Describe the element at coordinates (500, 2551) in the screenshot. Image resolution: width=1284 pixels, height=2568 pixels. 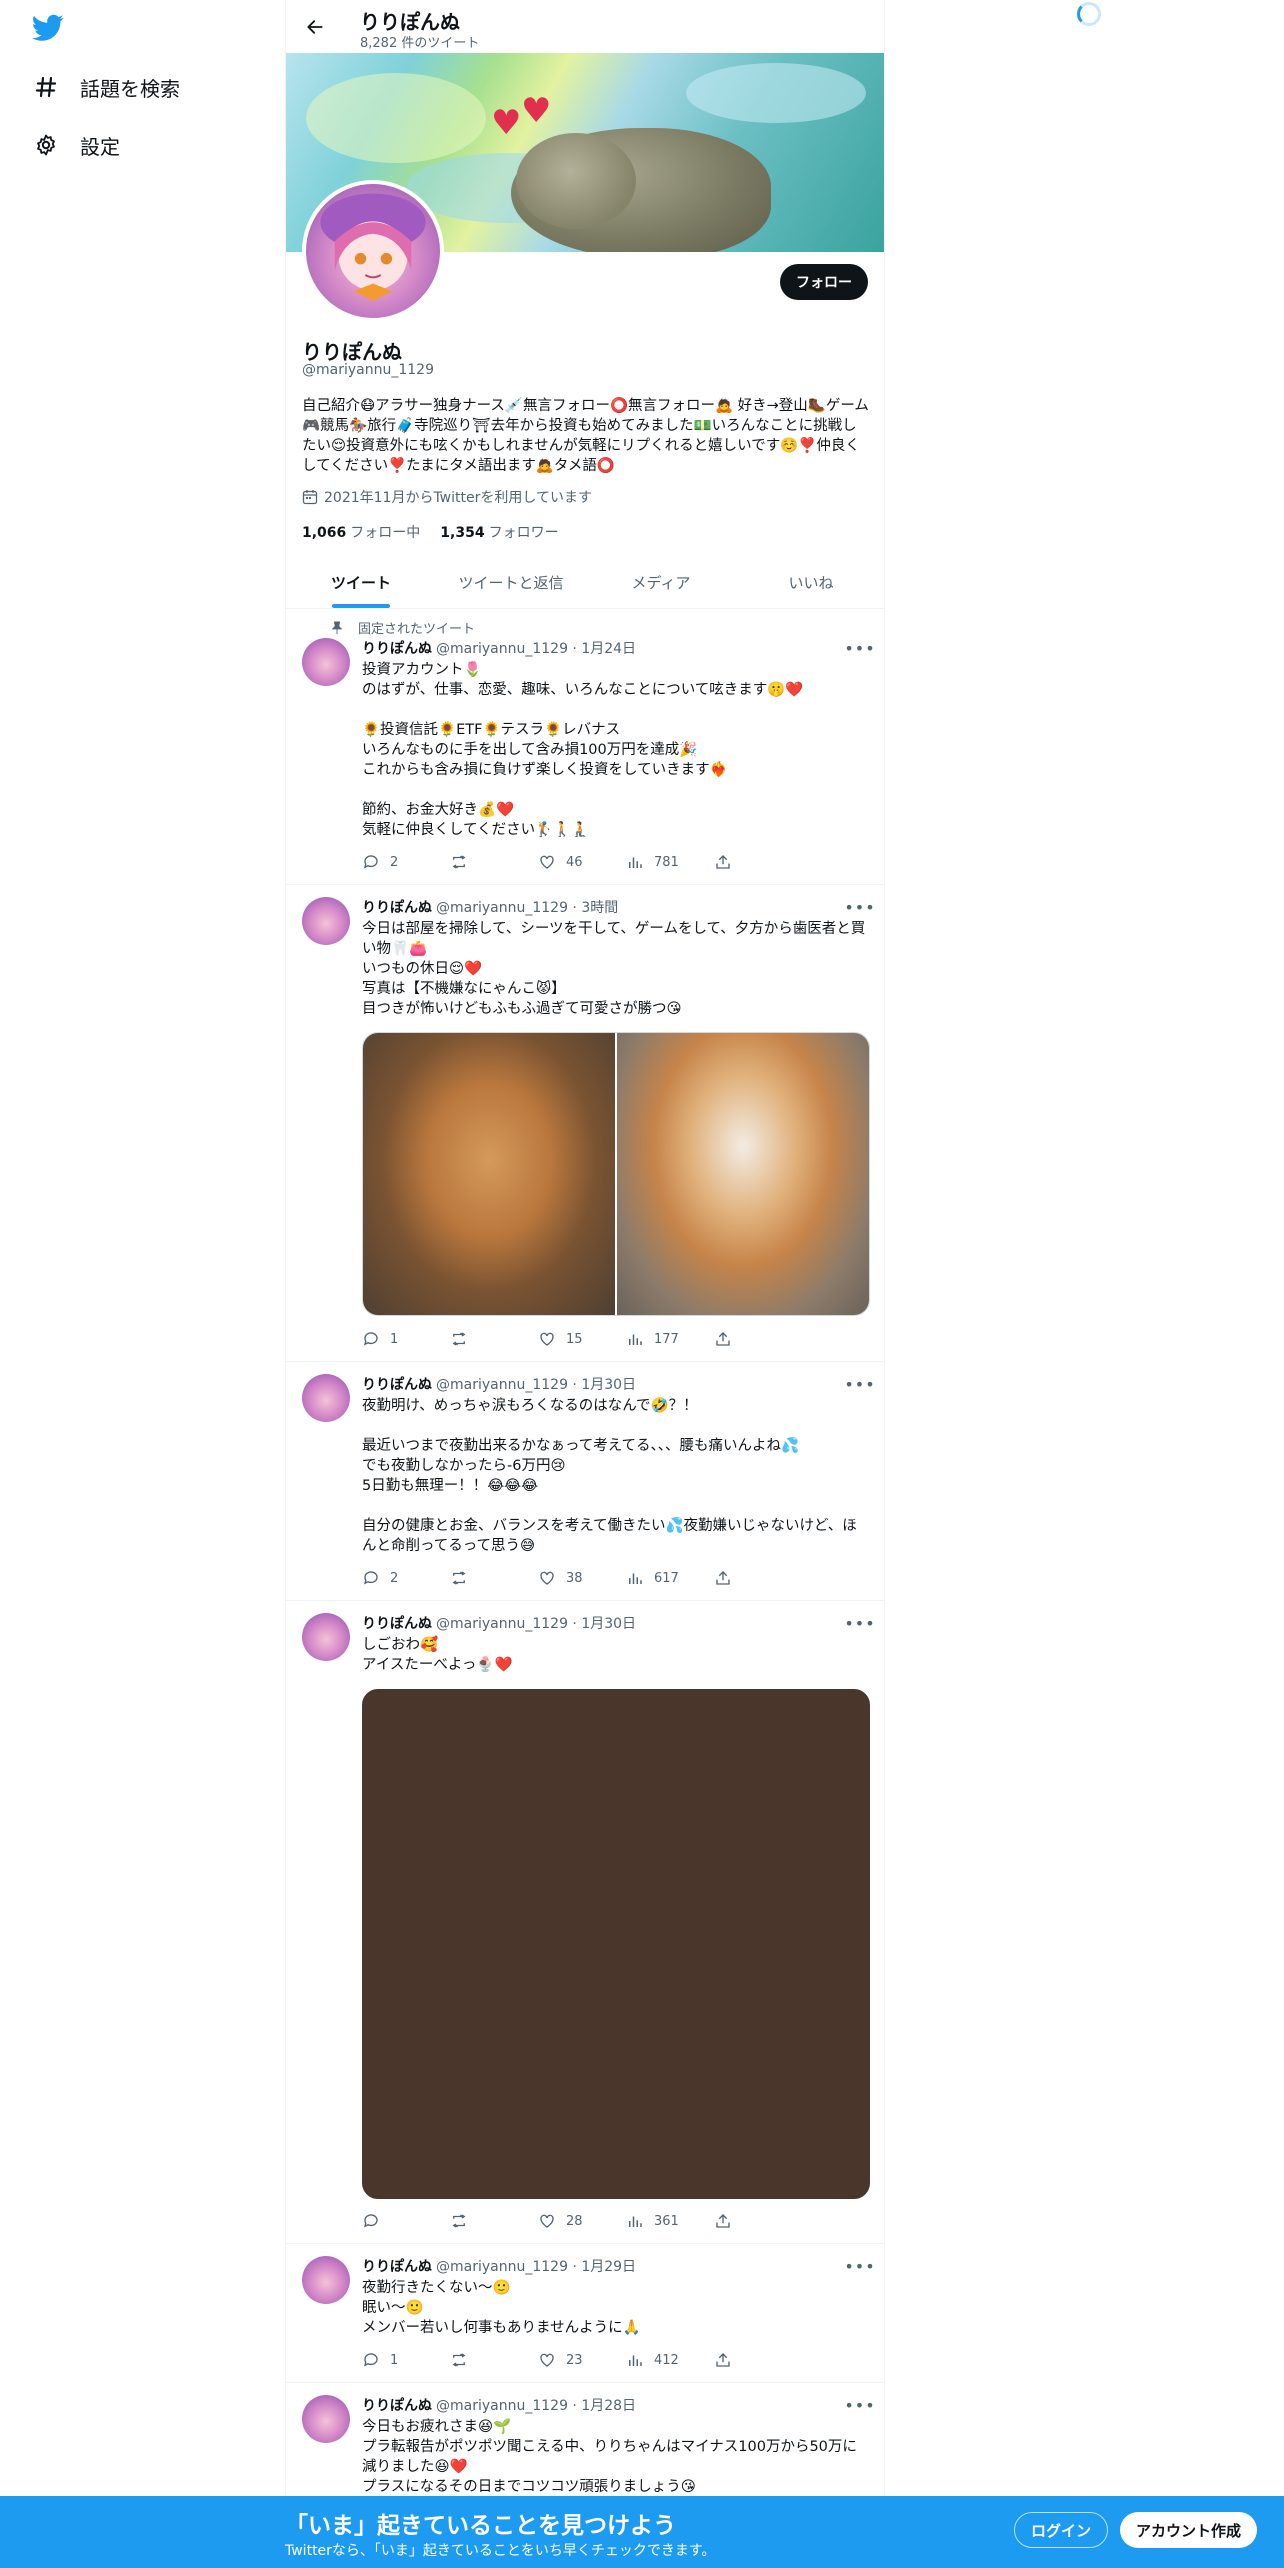
I see `signup-banner-subtitle: Twitterなら、「いま」起きていることをいち早くチェックできます。` at that location.